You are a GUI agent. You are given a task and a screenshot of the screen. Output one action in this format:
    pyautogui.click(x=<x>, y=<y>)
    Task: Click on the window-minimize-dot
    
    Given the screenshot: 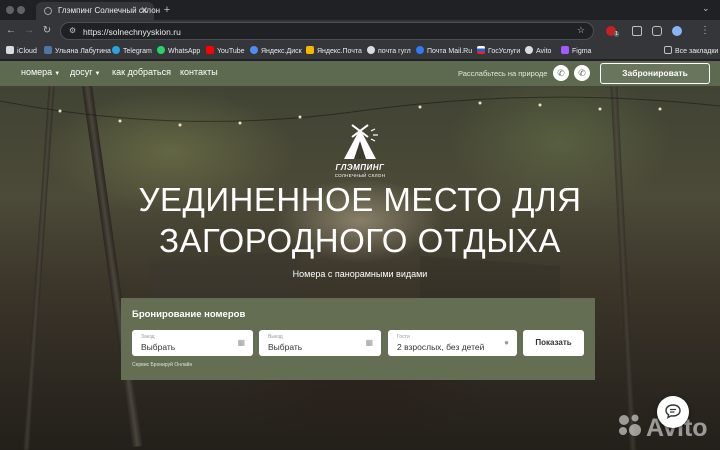 What is the action you would take?
    pyautogui.click(x=21, y=10)
    